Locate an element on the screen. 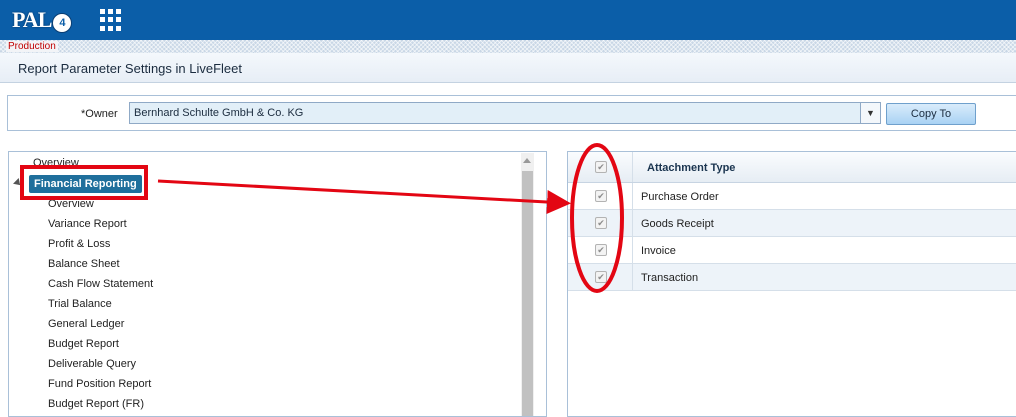  tree-scrollbar is located at coordinates (527, 284).